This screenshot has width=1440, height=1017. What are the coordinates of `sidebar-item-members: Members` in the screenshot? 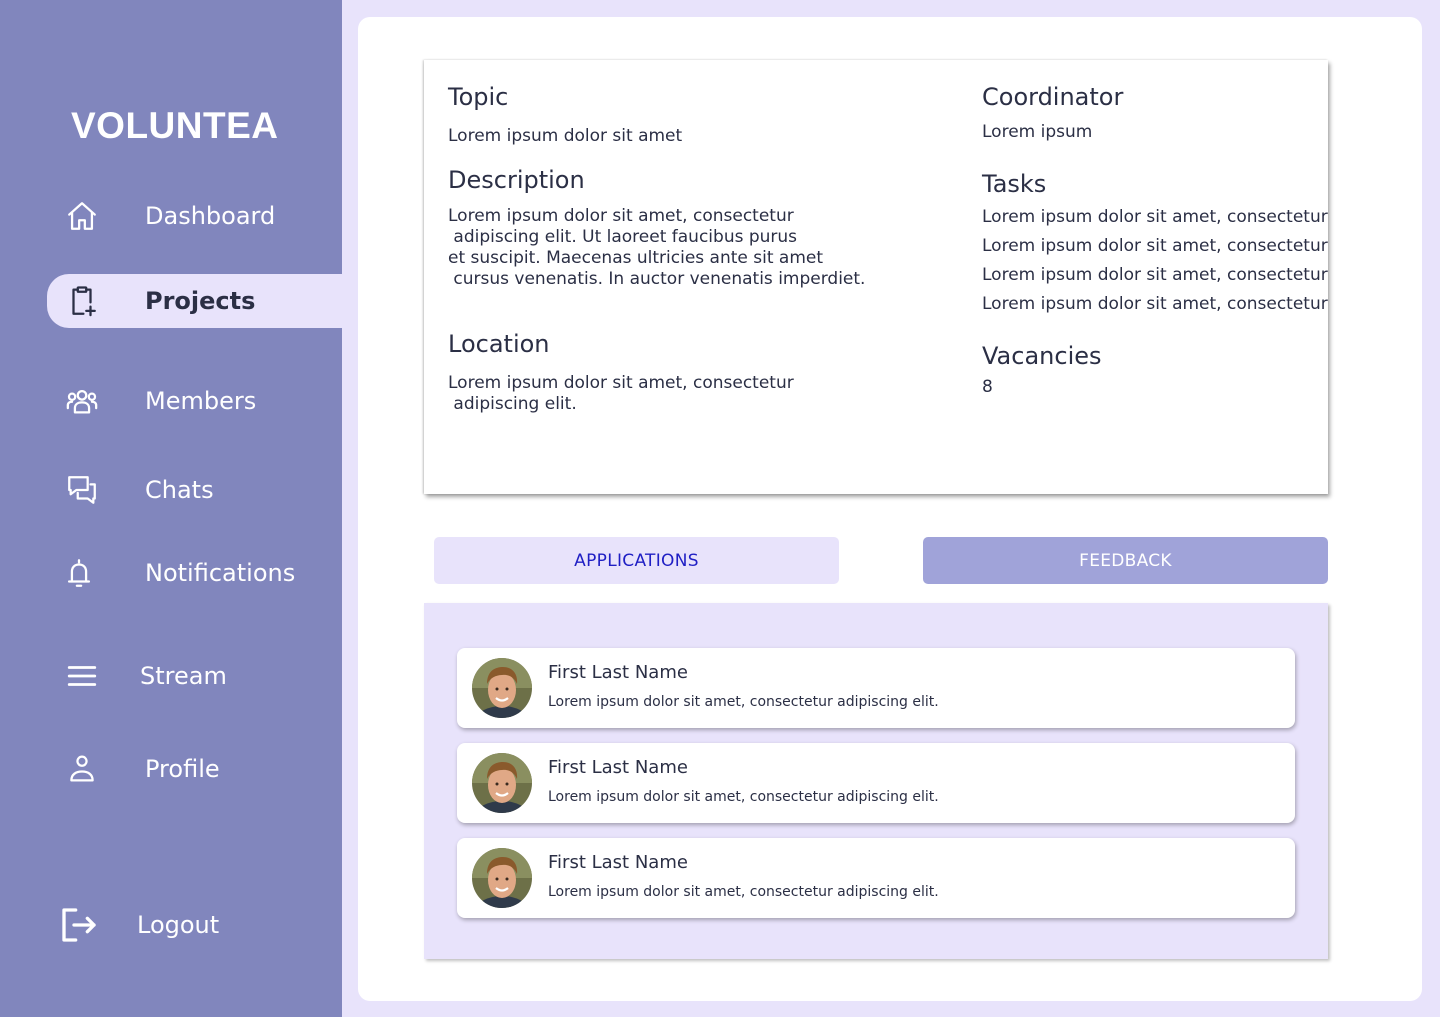 It's located at (171, 401).